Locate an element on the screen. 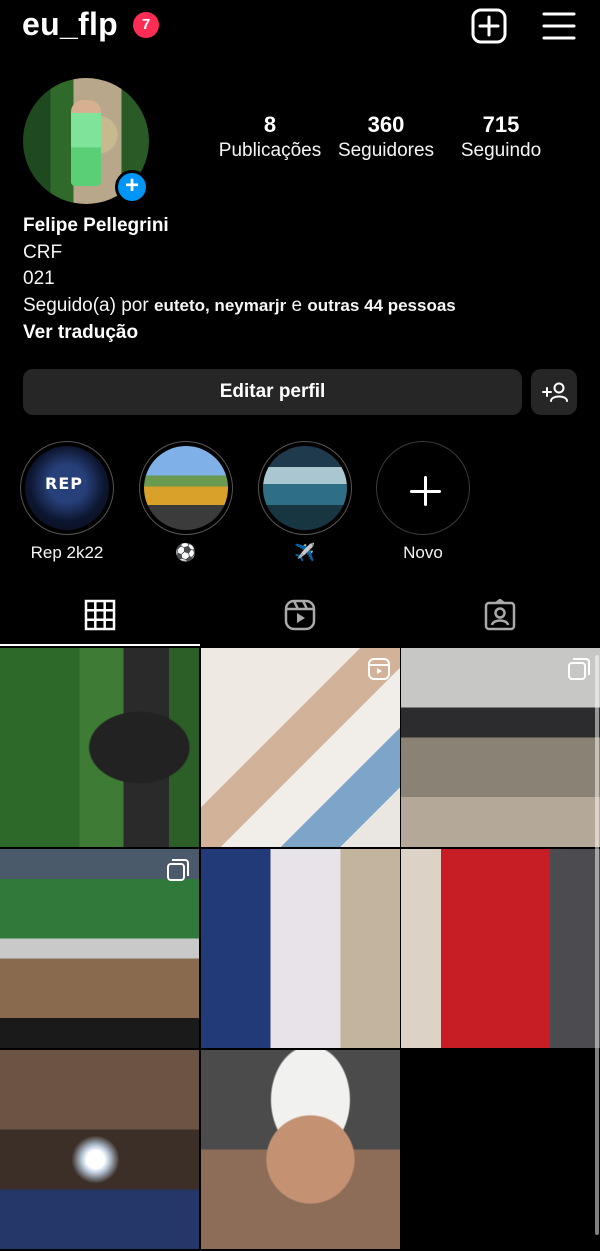 The image size is (600, 1251). grid-icon is located at coordinates (100, 615).